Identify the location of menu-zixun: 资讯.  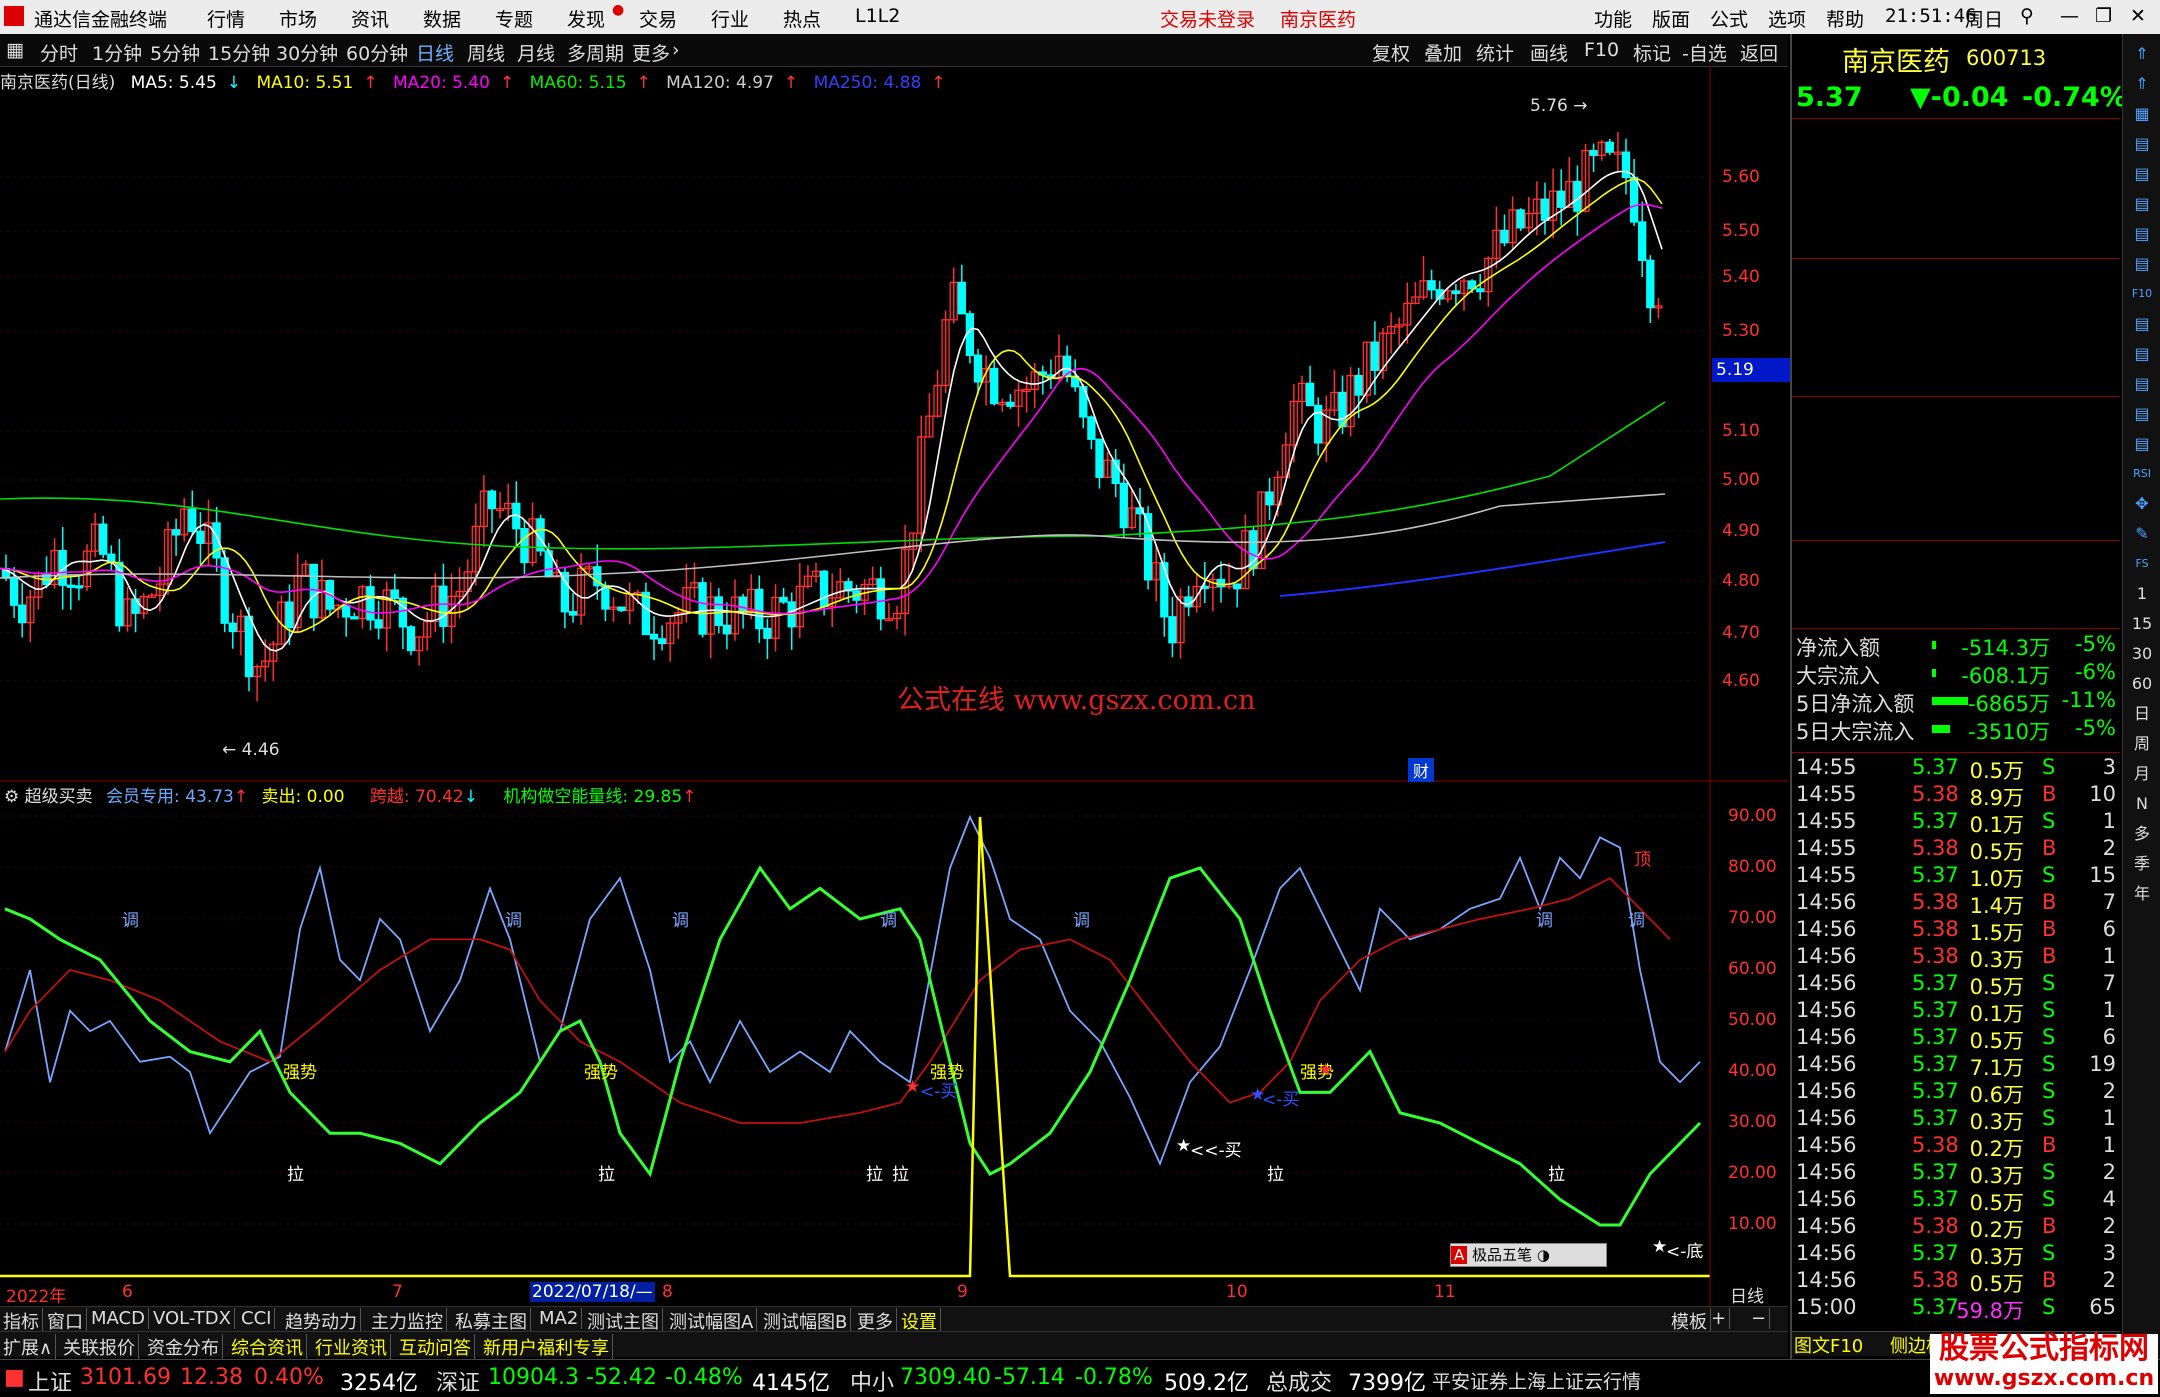
(370, 18).